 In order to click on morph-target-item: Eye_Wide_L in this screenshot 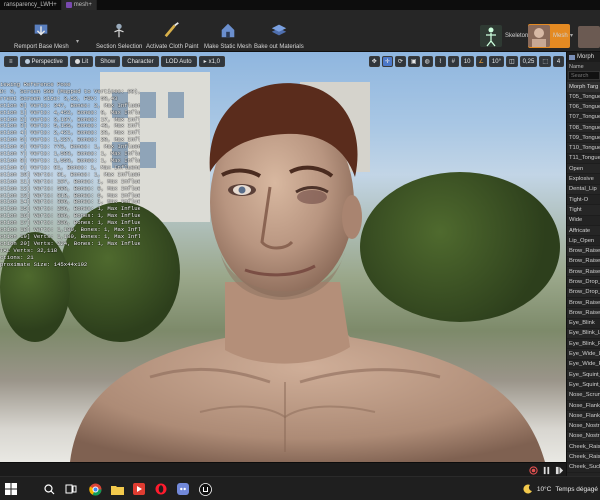, I will do `click(583, 354)`.